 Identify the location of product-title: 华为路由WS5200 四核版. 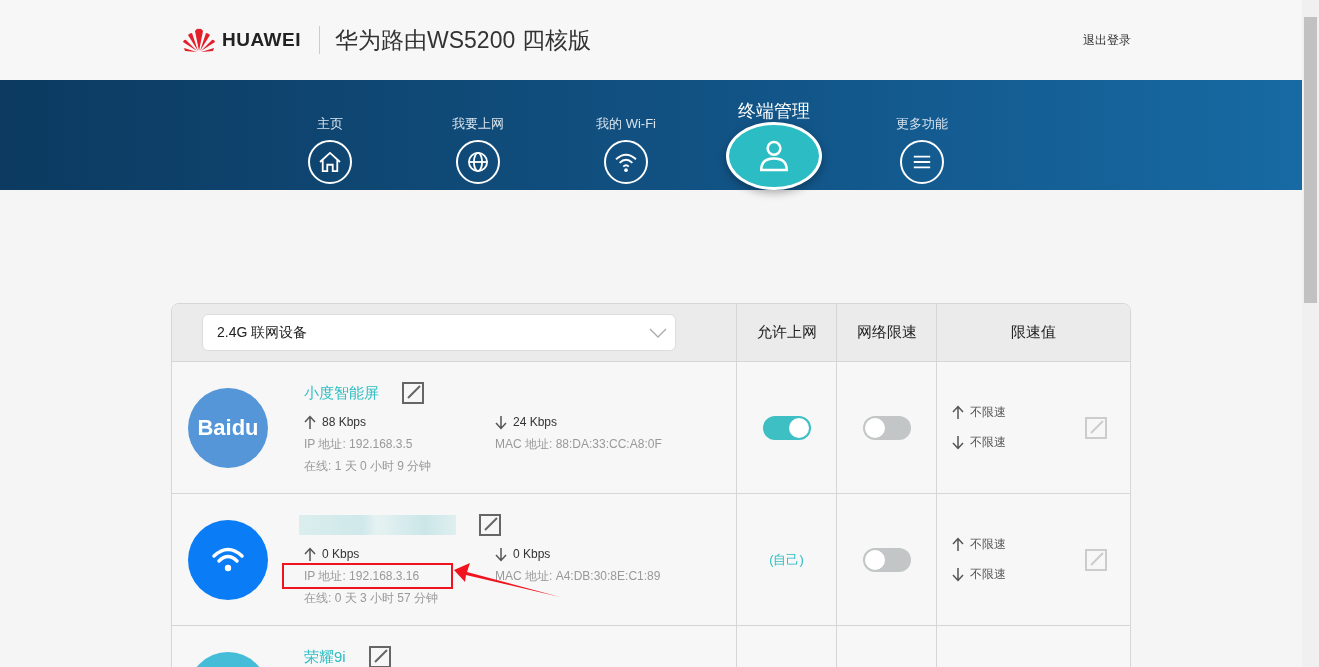
(463, 40).